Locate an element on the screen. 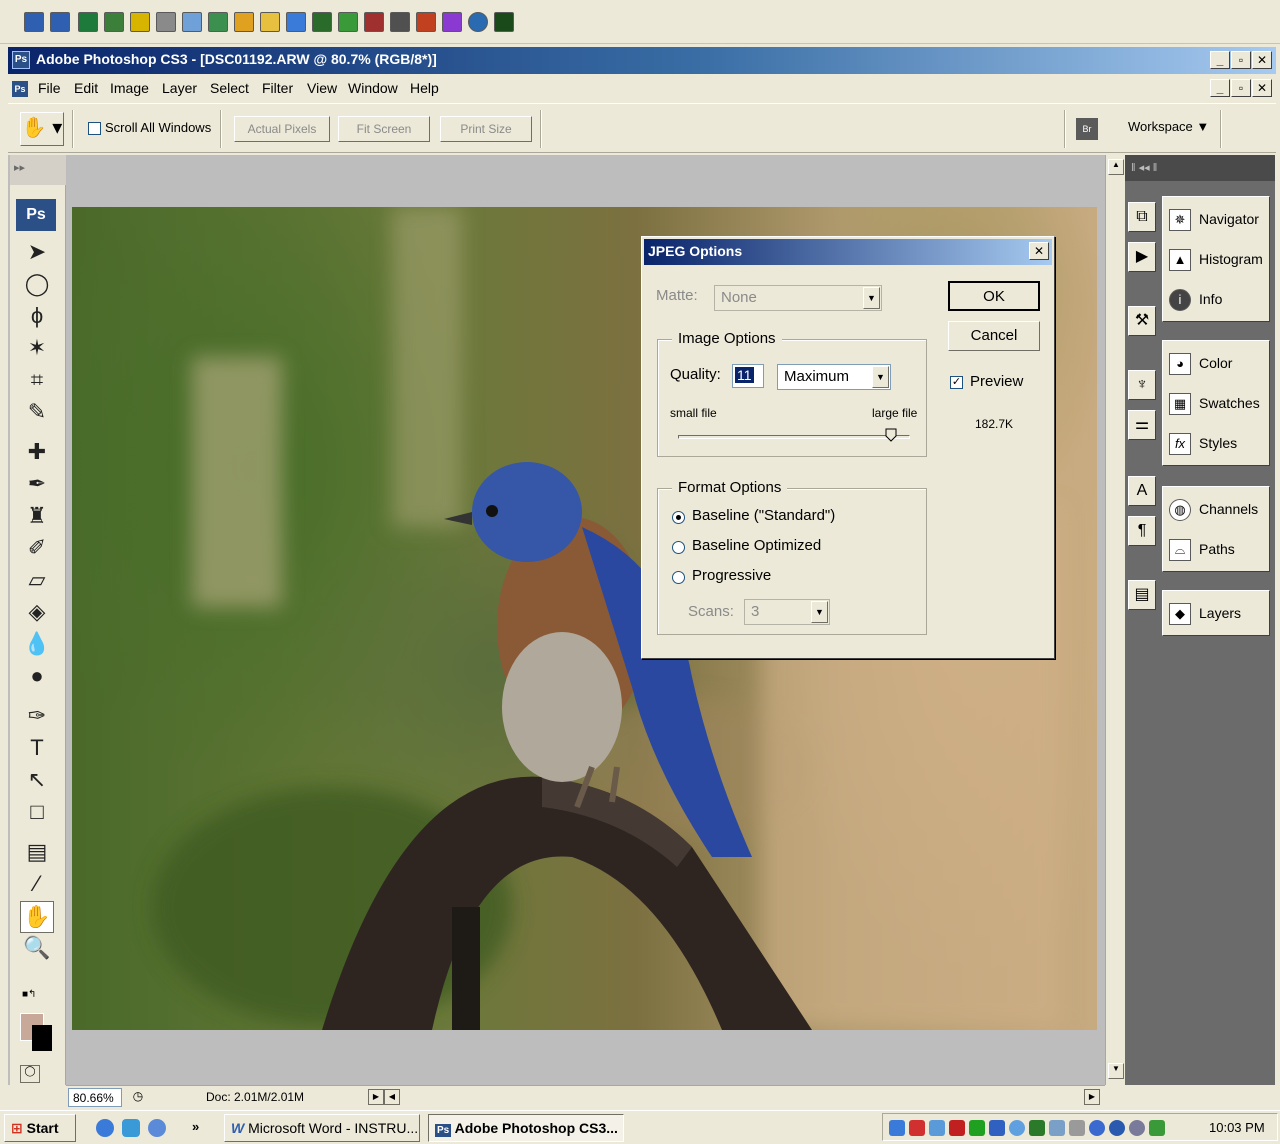  menu-filter: Filter is located at coordinates (277, 88).